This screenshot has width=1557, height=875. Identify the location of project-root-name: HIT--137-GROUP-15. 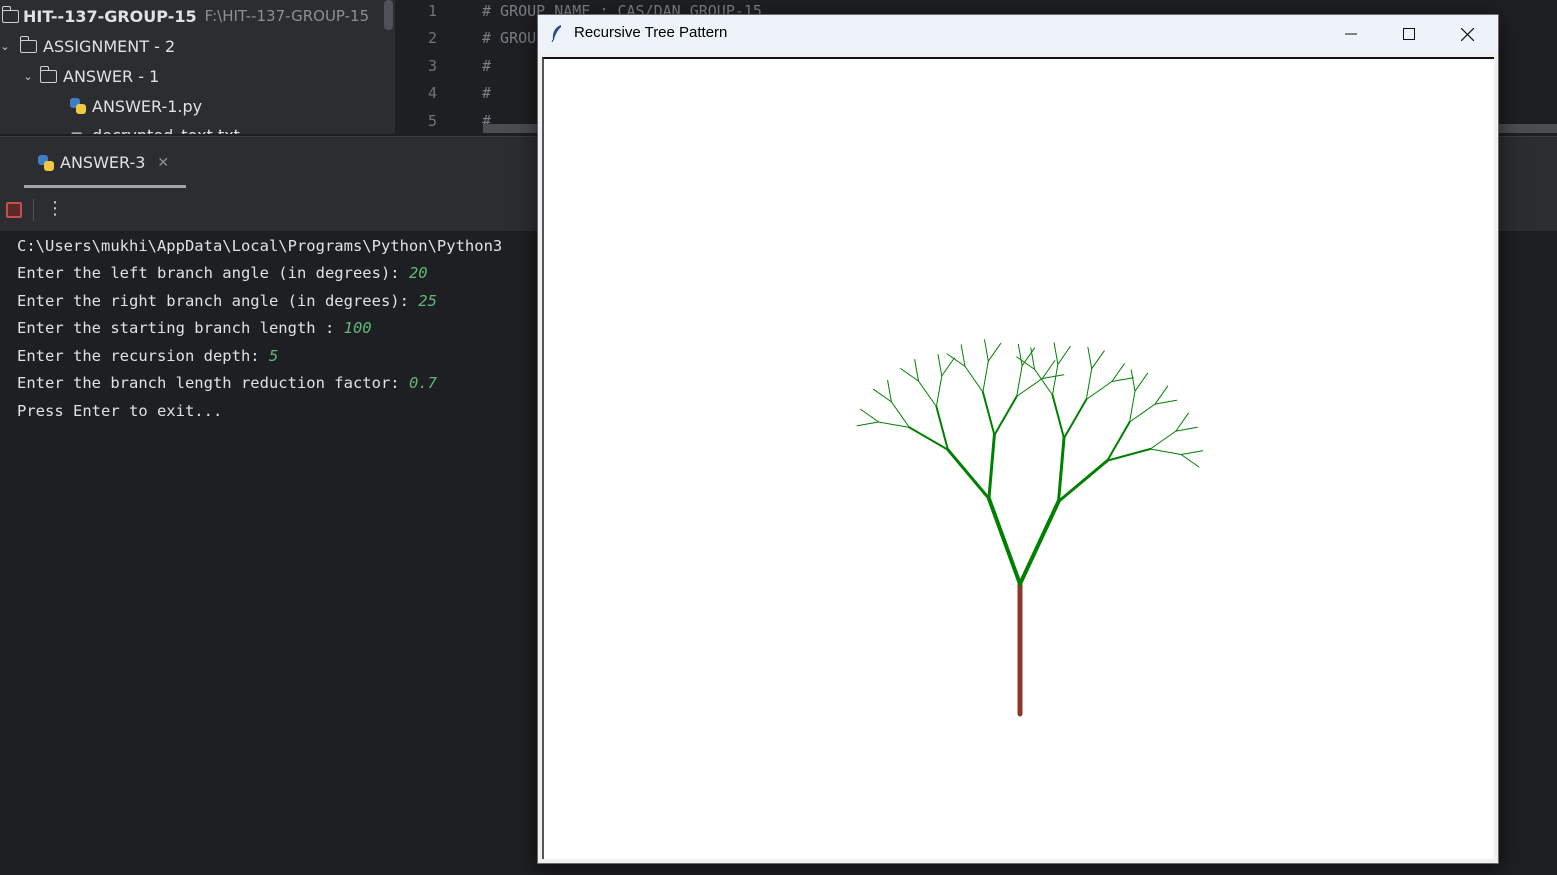
(110, 16).